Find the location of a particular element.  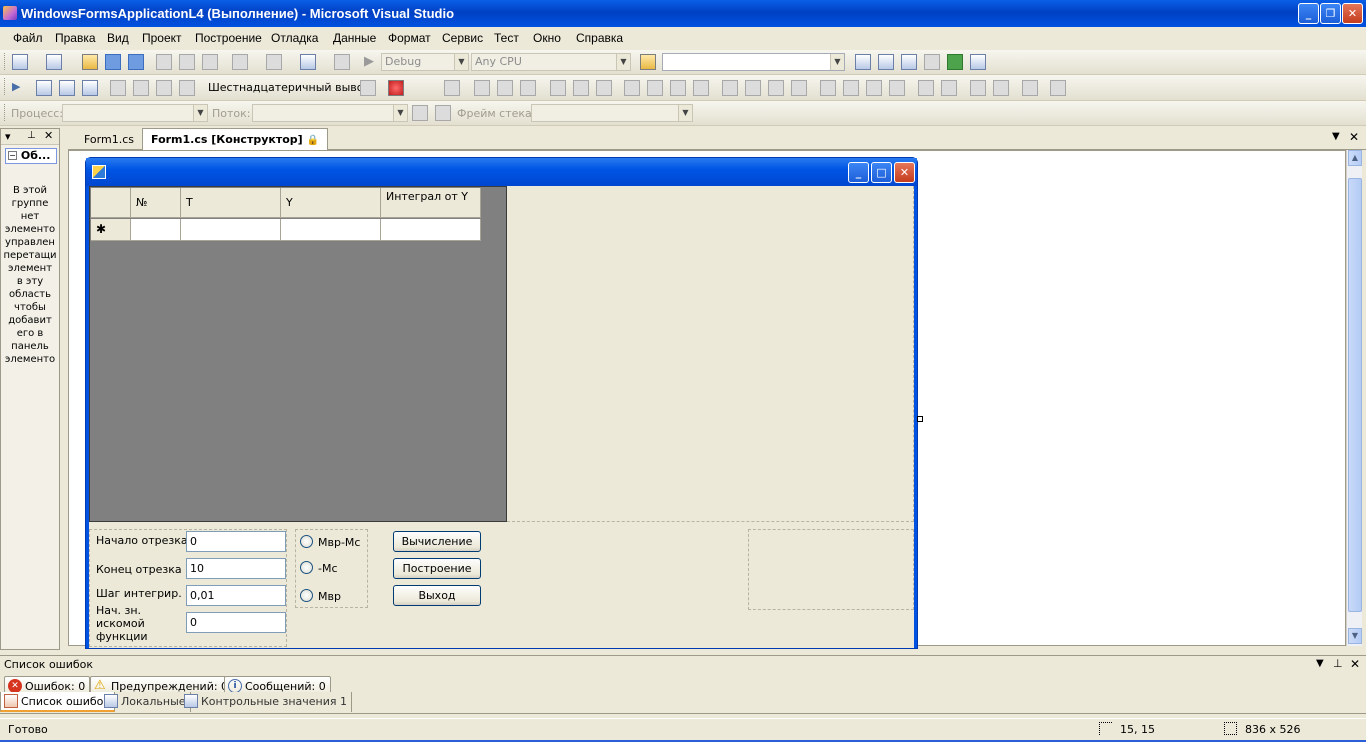

continue-icon: ▶ is located at coordinates (20, 88).